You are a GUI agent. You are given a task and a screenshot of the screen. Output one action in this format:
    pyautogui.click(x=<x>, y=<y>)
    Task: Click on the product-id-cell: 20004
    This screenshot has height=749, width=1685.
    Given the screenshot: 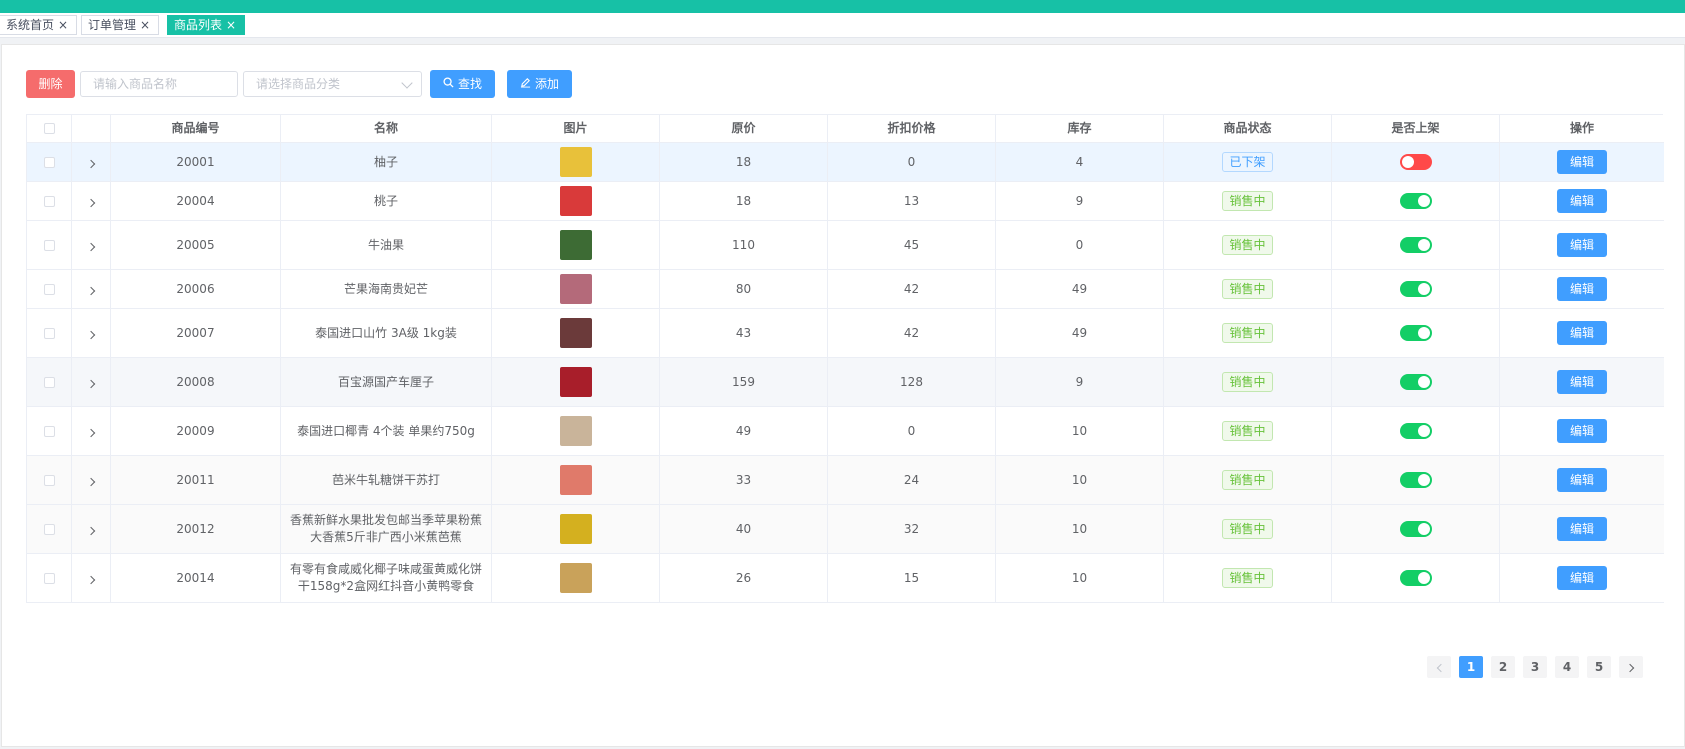 What is the action you would take?
    pyautogui.click(x=196, y=201)
    